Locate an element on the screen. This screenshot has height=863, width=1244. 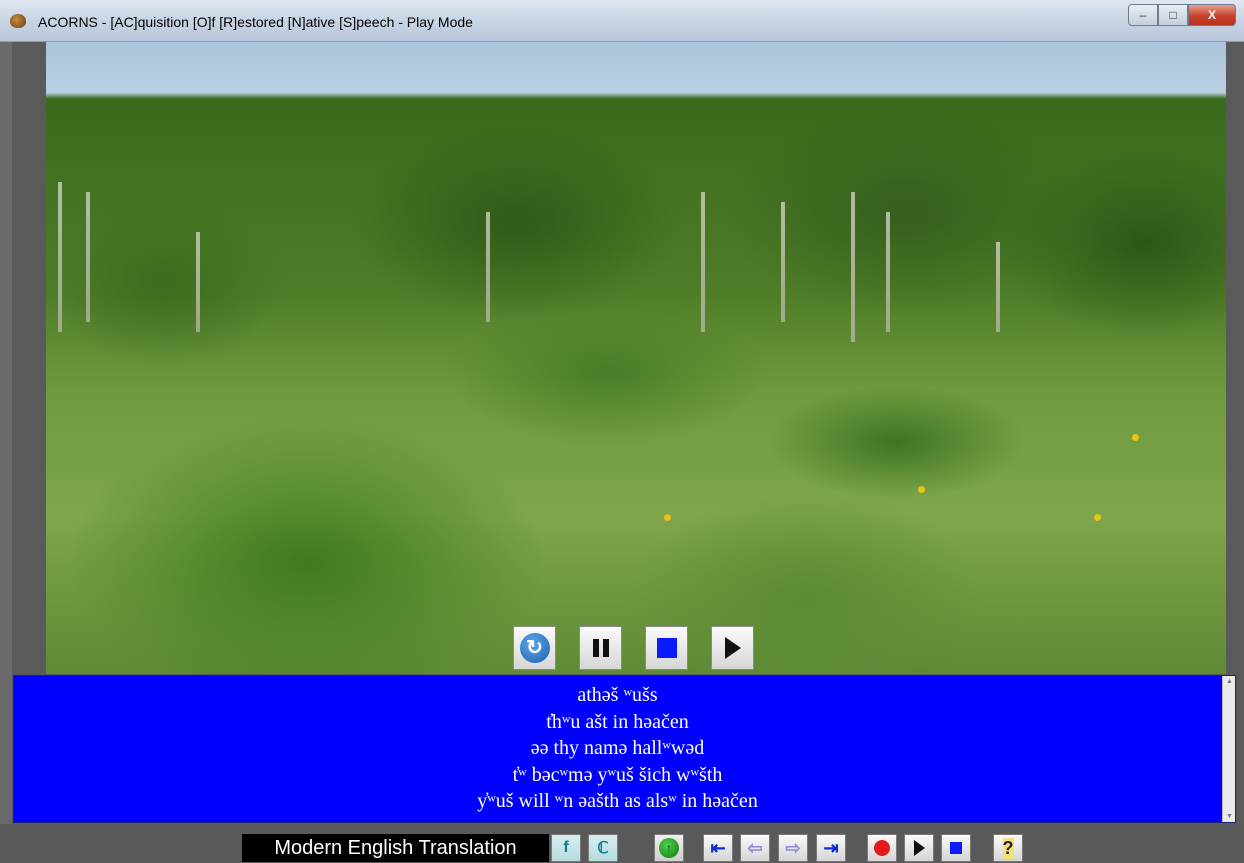
close-button: X is located at coordinates (1212, 15).